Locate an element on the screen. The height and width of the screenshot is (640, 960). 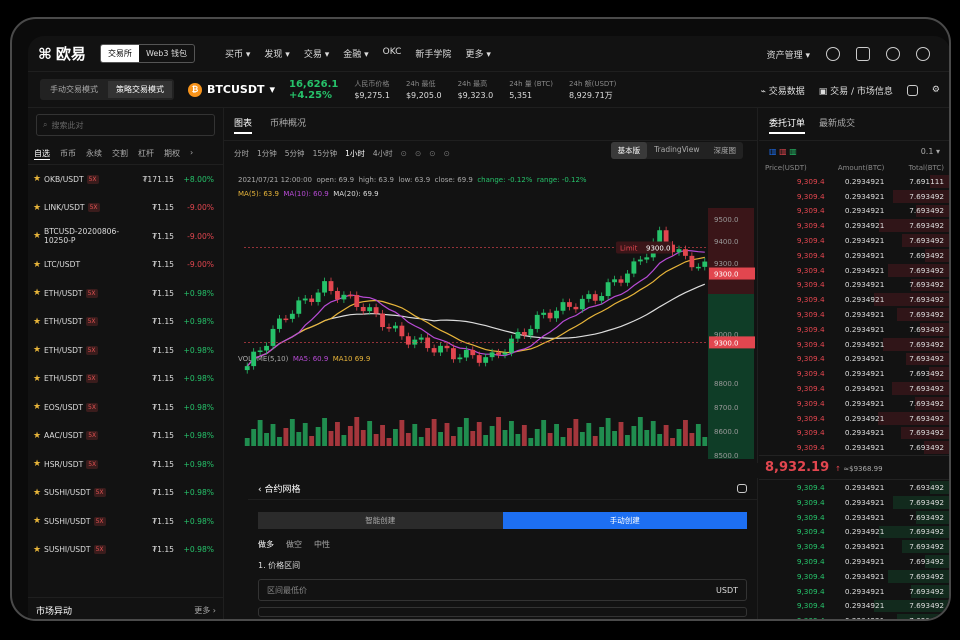
direction-tab: 中性 is located at coordinates (322, 544).